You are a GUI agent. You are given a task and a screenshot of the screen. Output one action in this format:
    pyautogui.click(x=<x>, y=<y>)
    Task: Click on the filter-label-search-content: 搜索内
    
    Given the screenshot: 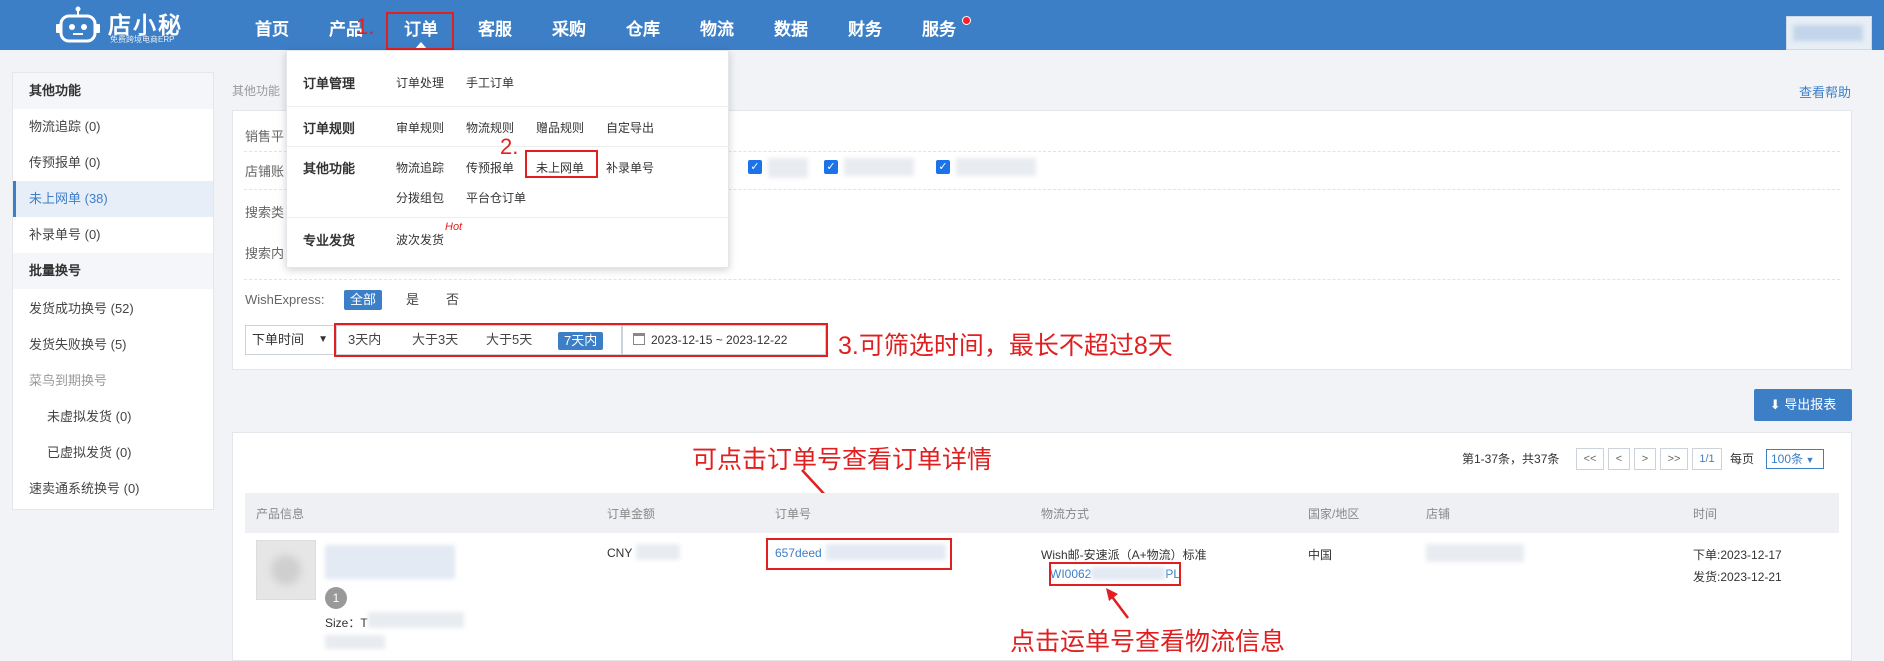 What is the action you would take?
    pyautogui.click(x=265, y=253)
    